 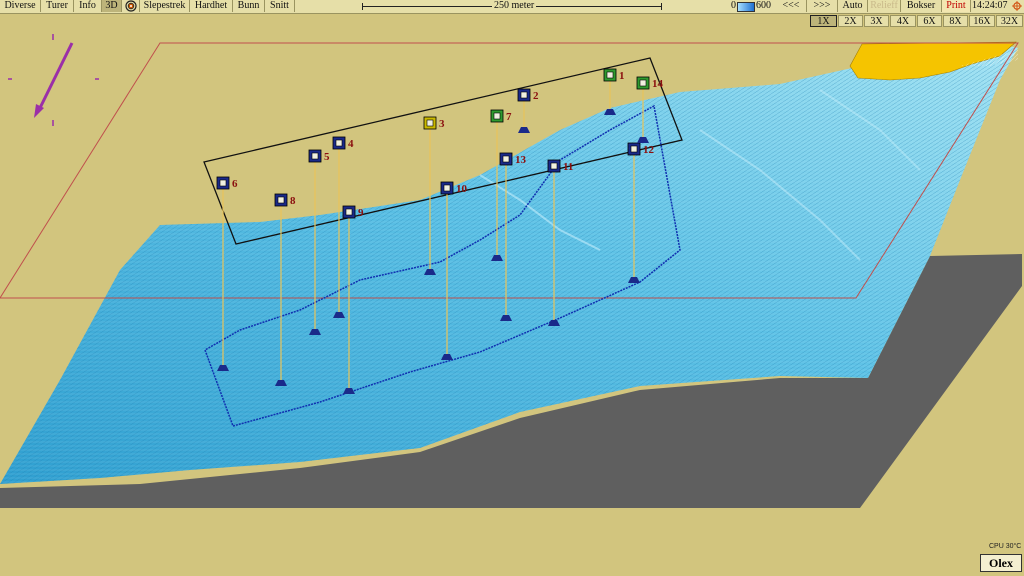 I want to click on marker-label: 1, so click(x=622, y=76).